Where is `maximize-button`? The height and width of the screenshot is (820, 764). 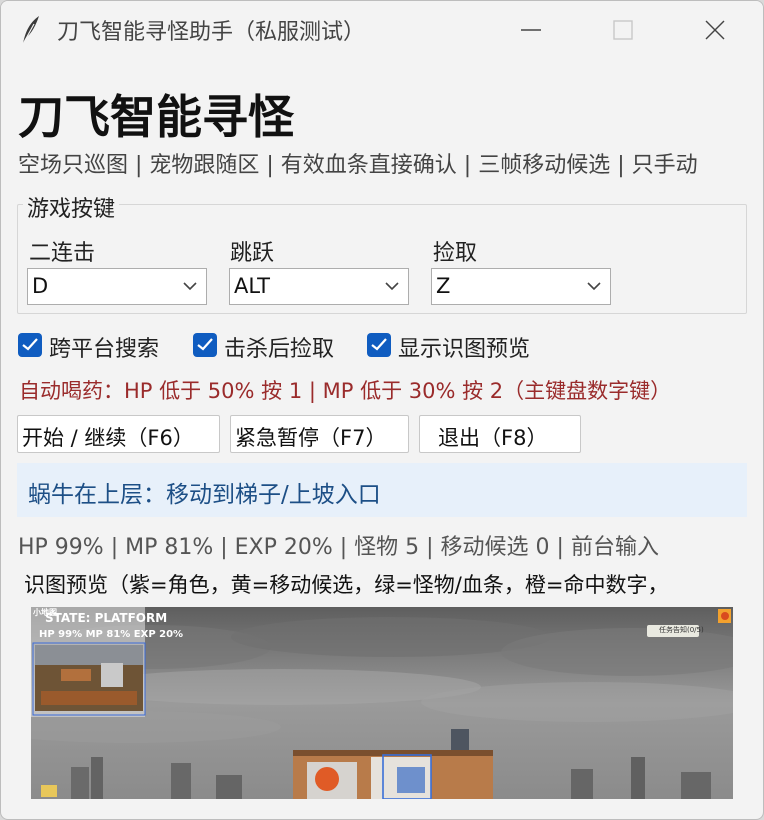
maximize-button is located at coordinates (623, 30).